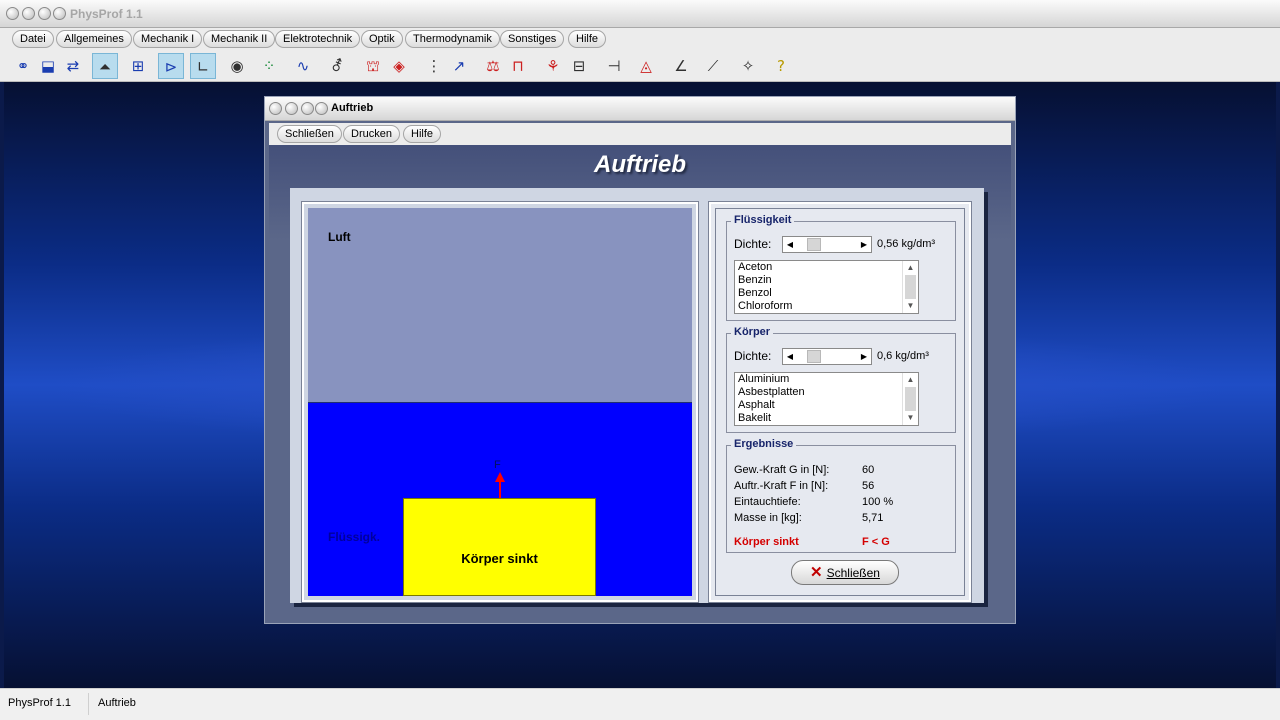 The image size is (1280, 720). I want to click on air-label: Luft, so click(339, 237).